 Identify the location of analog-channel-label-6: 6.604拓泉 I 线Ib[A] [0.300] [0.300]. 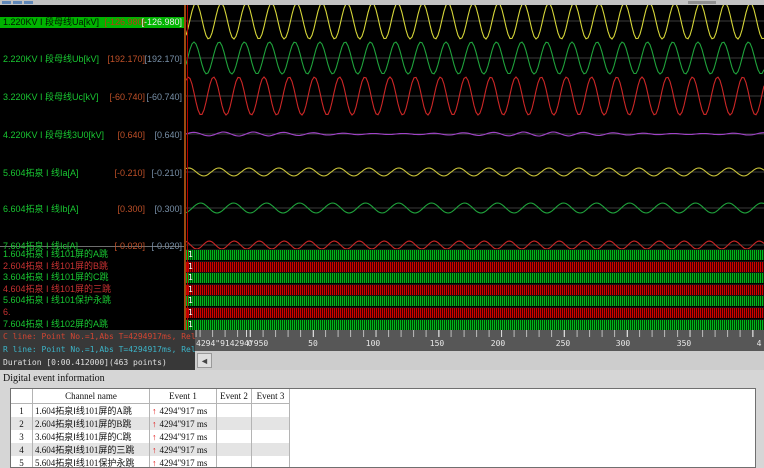
(92, 209).